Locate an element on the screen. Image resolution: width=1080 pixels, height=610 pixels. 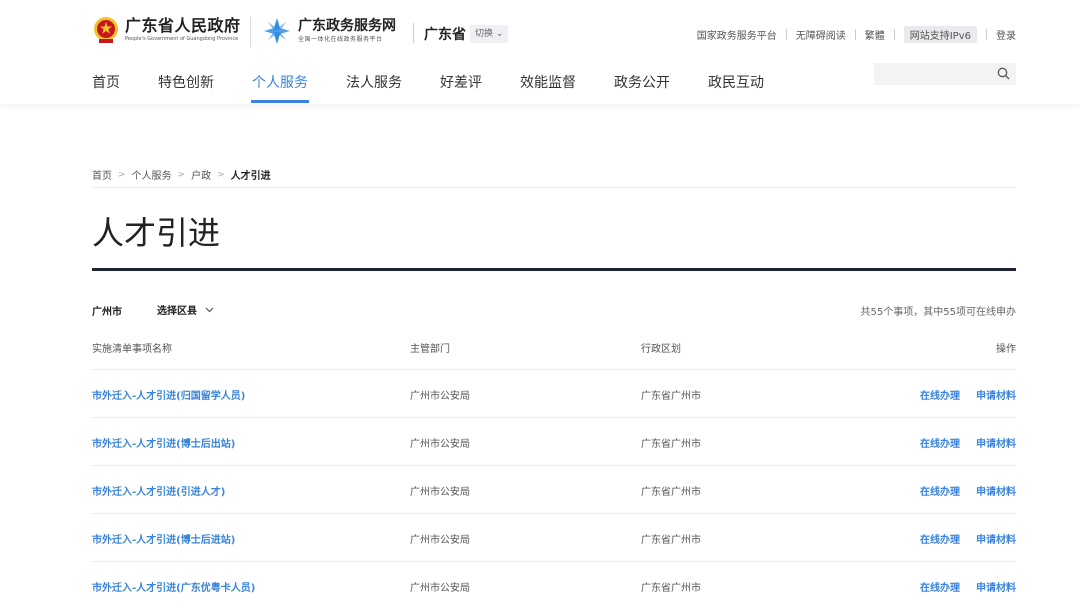
service-name: 广东政务服务网 is located at coordinates (347, 25).